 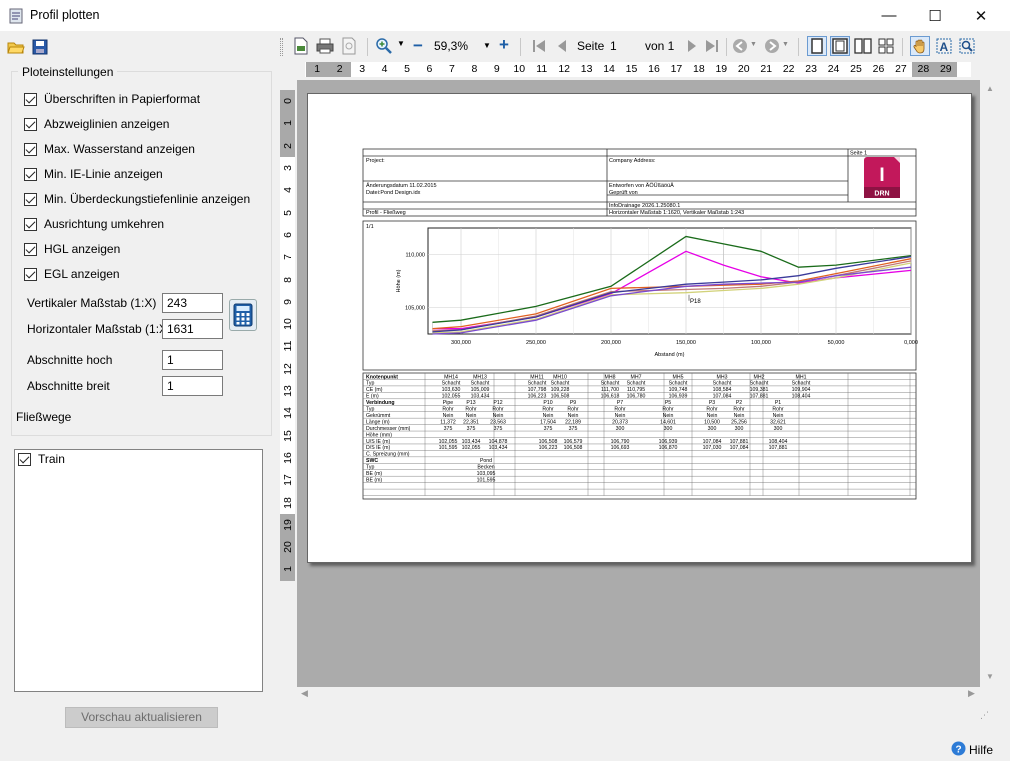 What do you see at coordinates (712, 46) in the screenshot?
I see `last-page-icon` at bounding box center [712, 46].